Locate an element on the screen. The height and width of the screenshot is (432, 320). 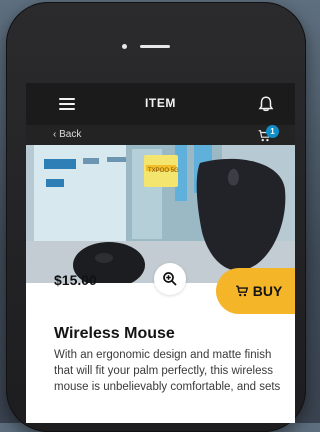
camera-dot is located at coordinates (124, 46).